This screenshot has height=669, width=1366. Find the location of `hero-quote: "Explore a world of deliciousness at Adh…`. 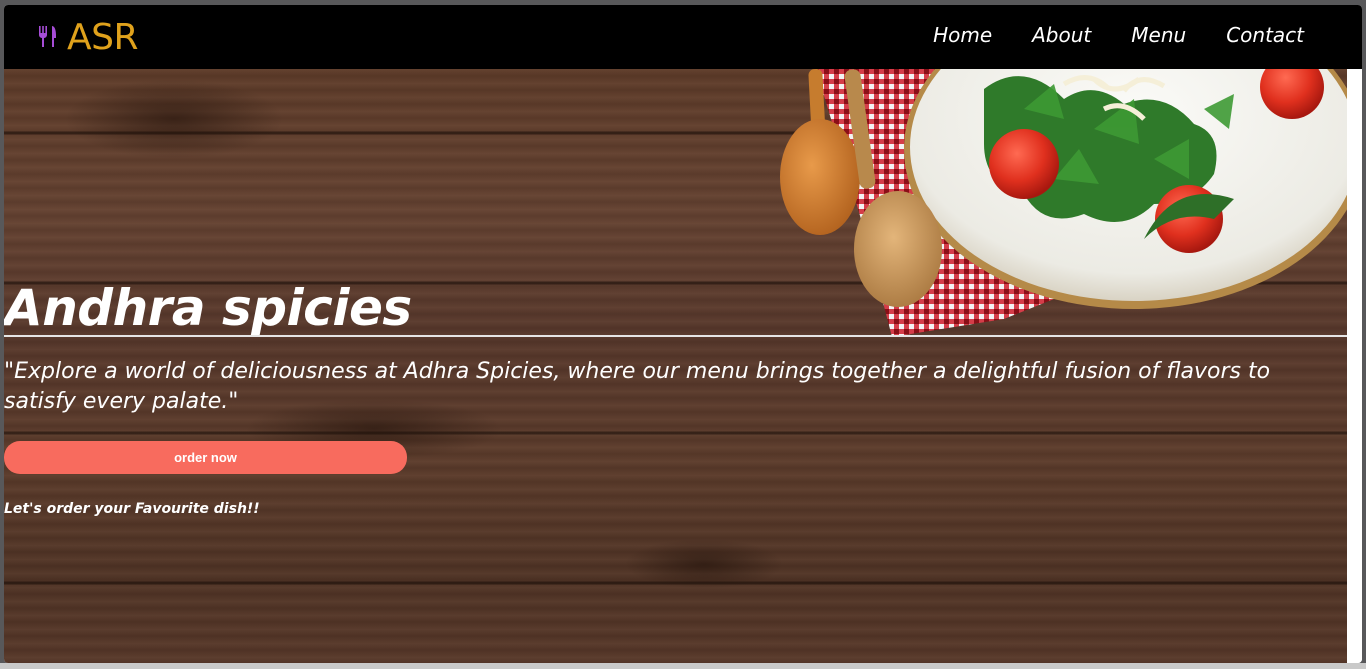

hero-quote: "Explore a world of deliciousness at Adh… is located at coordinates (637, 386).